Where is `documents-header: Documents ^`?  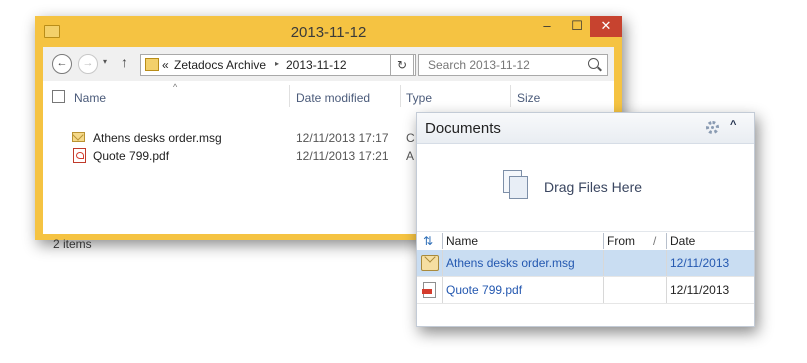
documents-header: Documents ^ is located at coordinates (585, 128).